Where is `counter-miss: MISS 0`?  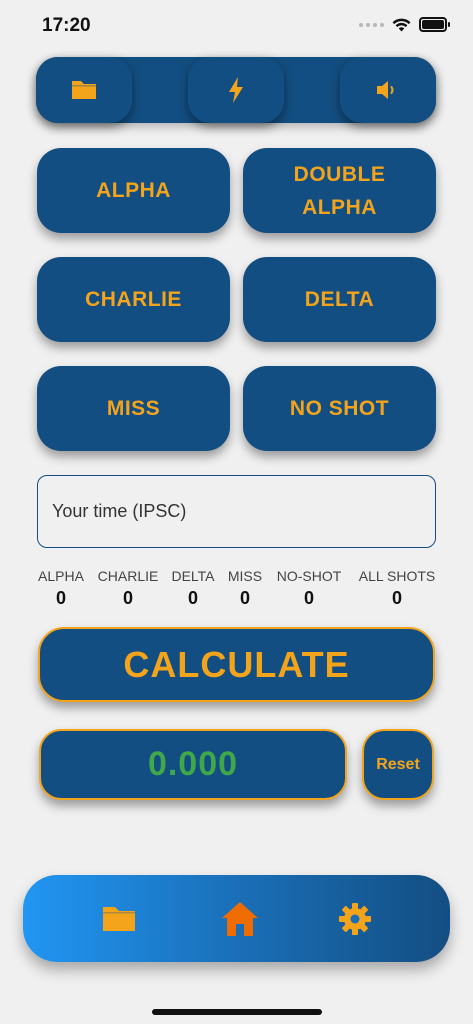
counter-miss: MISS 0 is located at coordinates (245, 588).